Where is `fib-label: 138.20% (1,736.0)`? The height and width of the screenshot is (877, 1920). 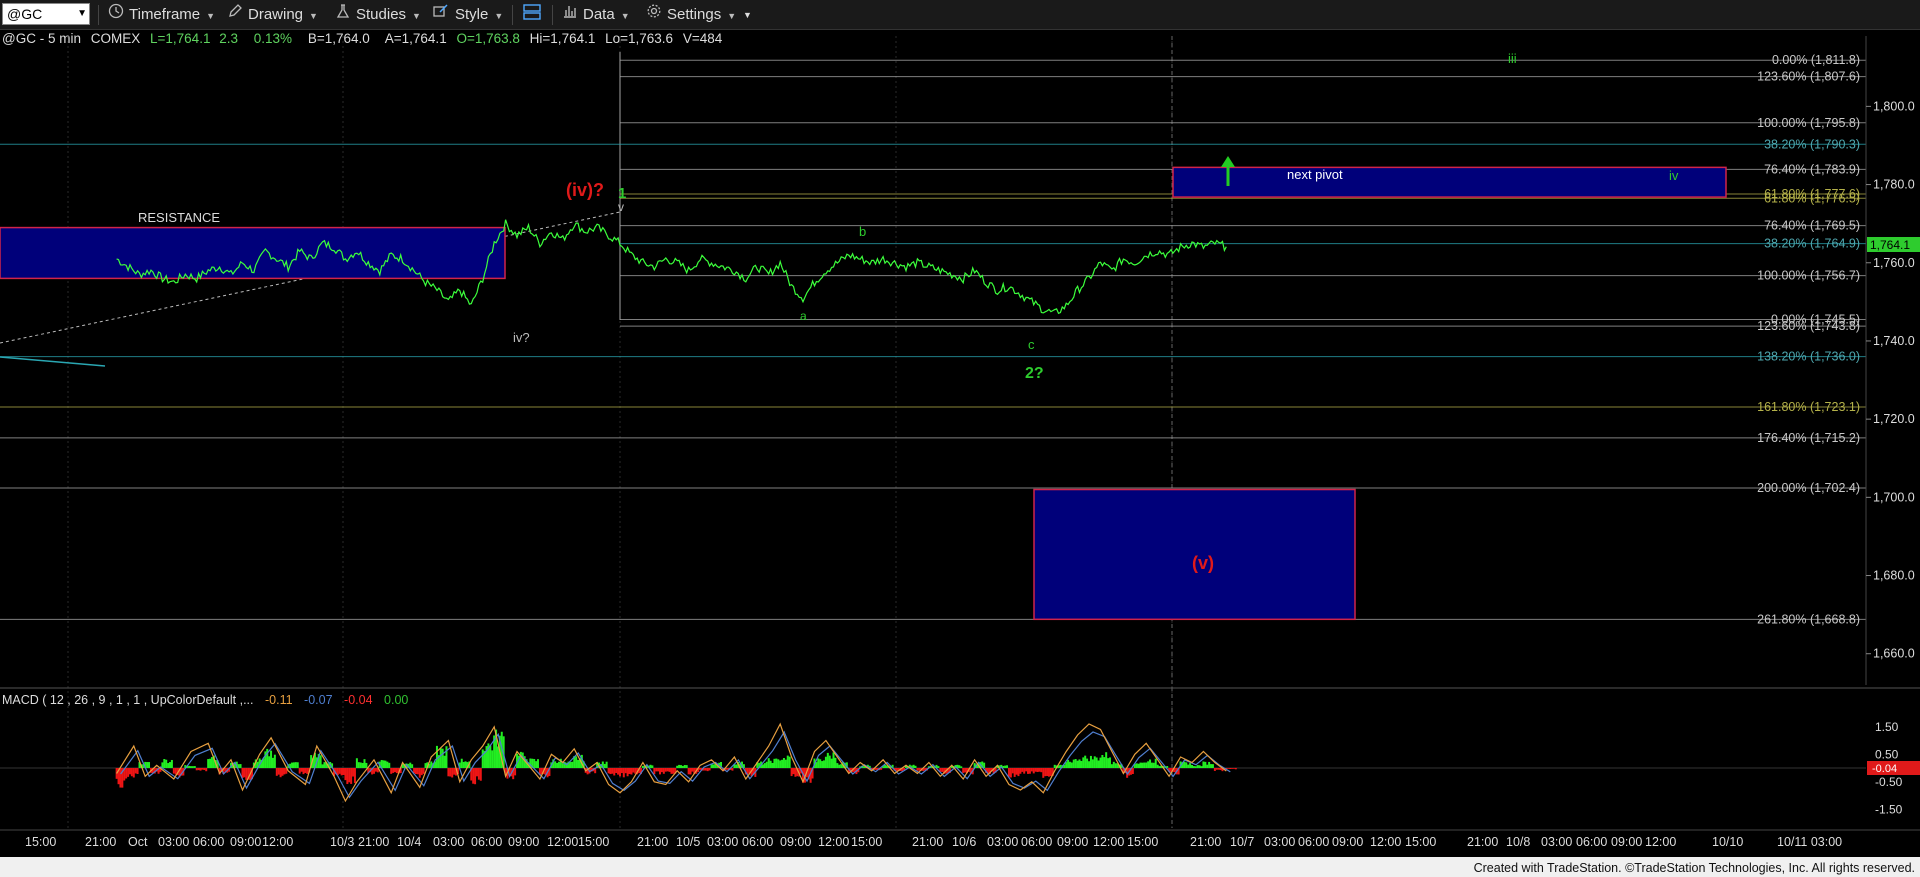
fib-label: 138.20% (1,736.0) is located at coordinates (1808, 357).